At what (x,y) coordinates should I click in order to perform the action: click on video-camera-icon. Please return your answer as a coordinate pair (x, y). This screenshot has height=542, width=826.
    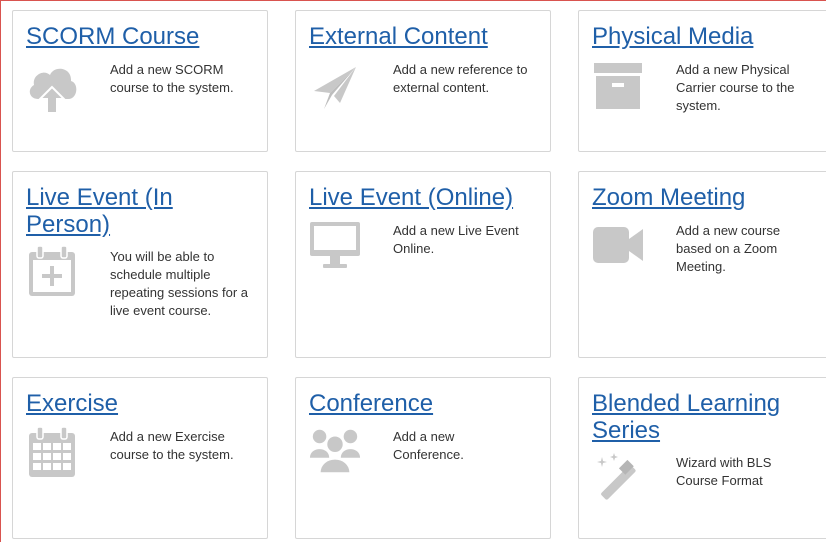
    Looking at the image, I should click on (618, 245).